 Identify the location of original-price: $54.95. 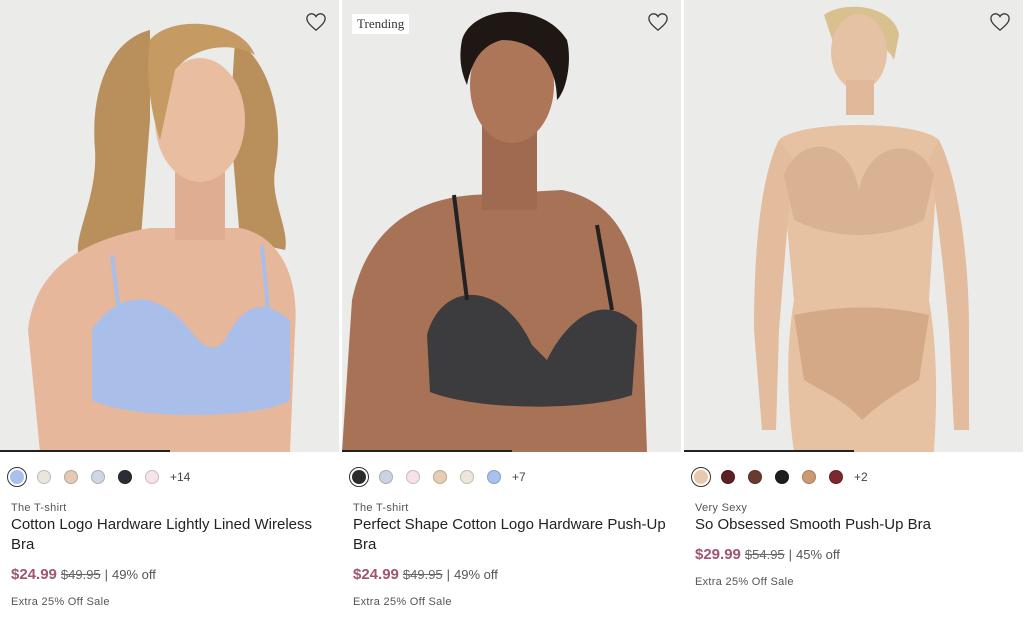
(764, 554).